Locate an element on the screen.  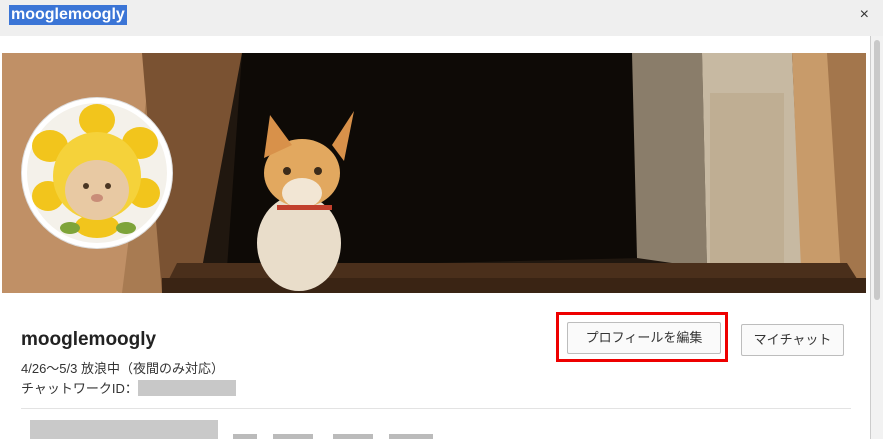
divider is located at coordinates (436, 408).